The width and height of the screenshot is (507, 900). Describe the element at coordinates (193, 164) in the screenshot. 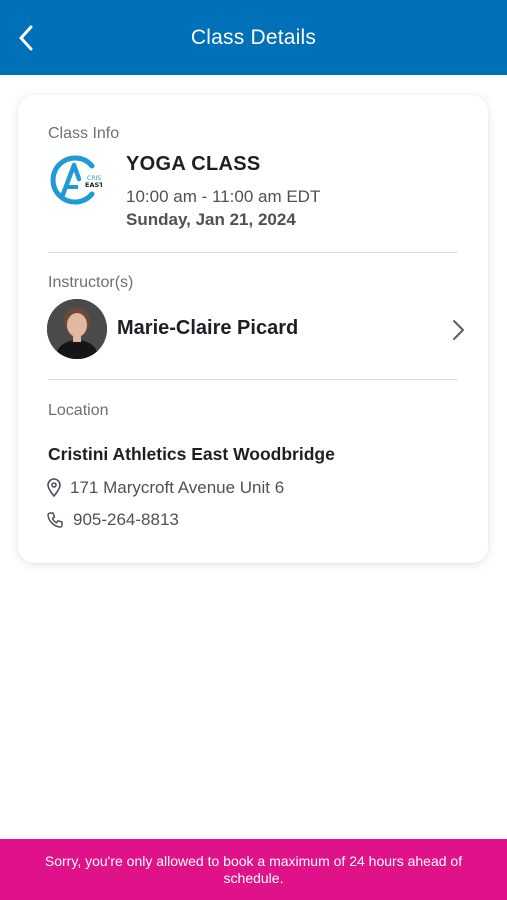

I see `class-name: YOGA CLASS` at that location.